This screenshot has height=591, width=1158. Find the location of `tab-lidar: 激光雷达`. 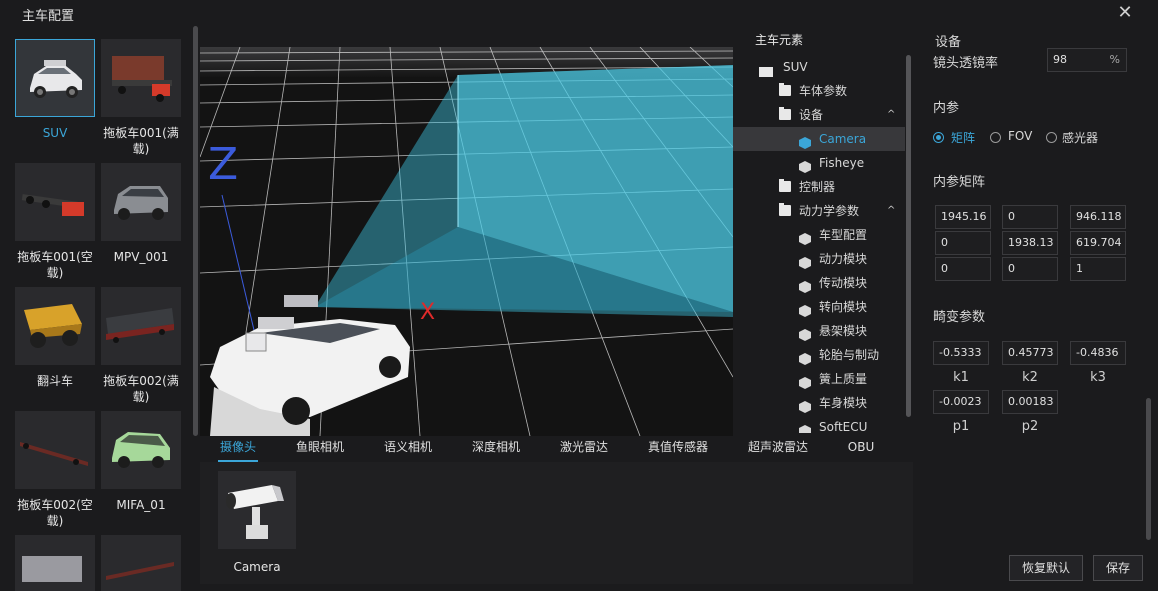

tab-lidar: 激光雷达 is located at coordinates (584, 449).